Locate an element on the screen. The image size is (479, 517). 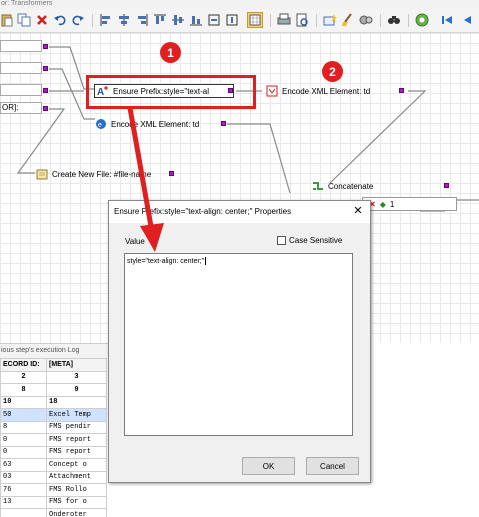
ok-button: OK is located at coordinates (268, 466).